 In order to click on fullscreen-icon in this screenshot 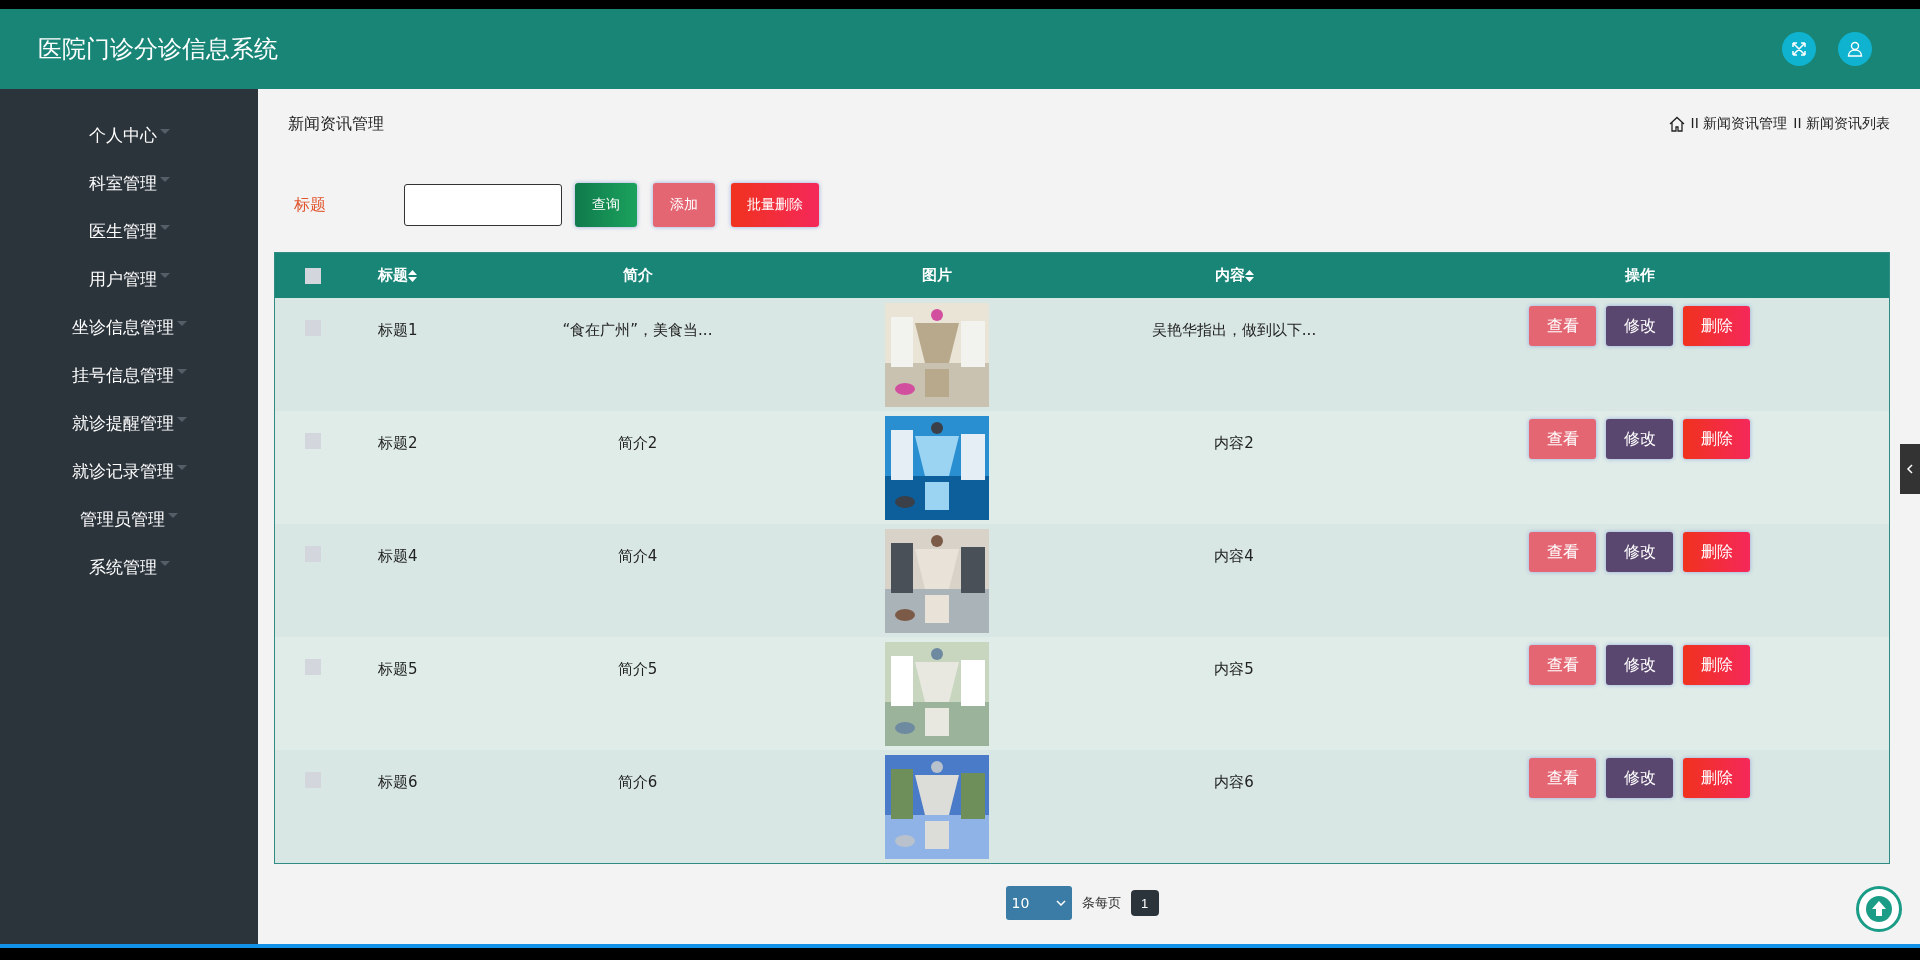, I will do `click(1799, 49)`.